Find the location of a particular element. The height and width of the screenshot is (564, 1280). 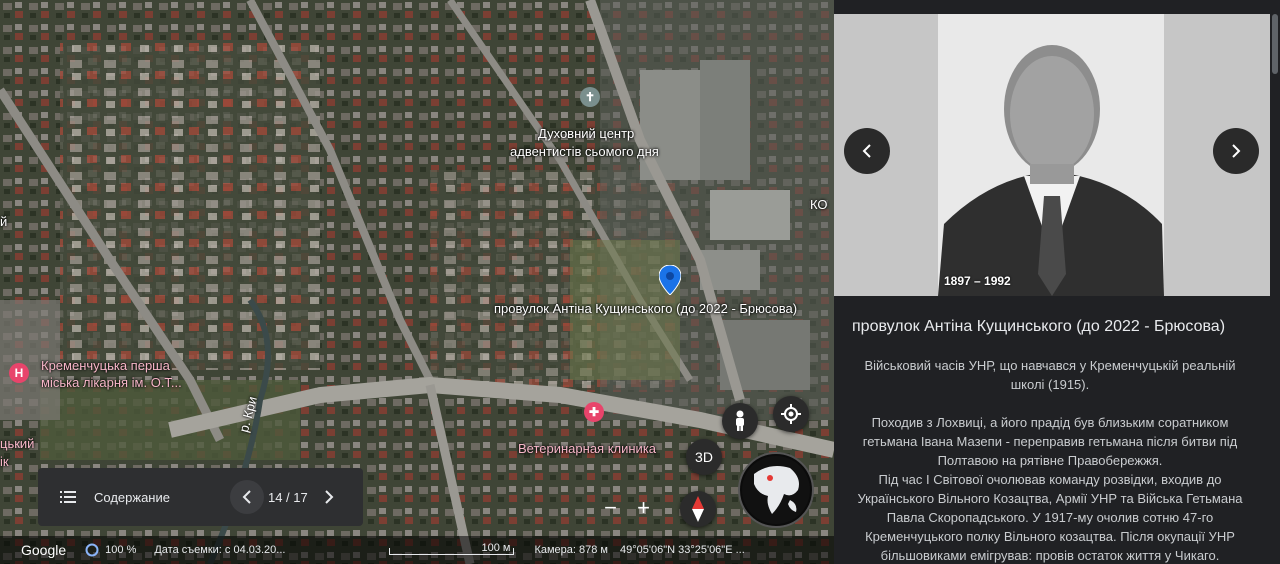

scrollbar-thumb is located at coordinates (1275, 44).